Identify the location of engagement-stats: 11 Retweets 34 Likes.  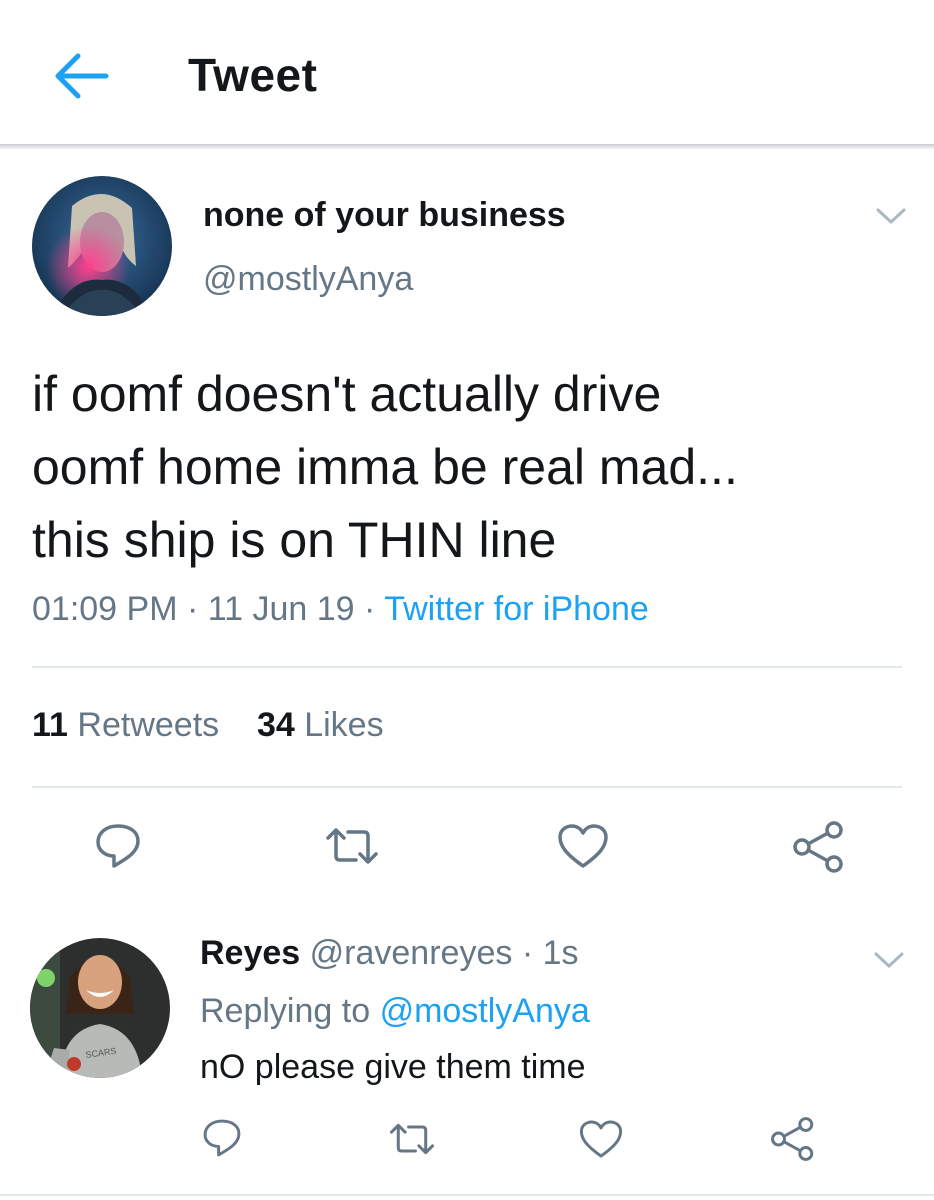
(208, 725).